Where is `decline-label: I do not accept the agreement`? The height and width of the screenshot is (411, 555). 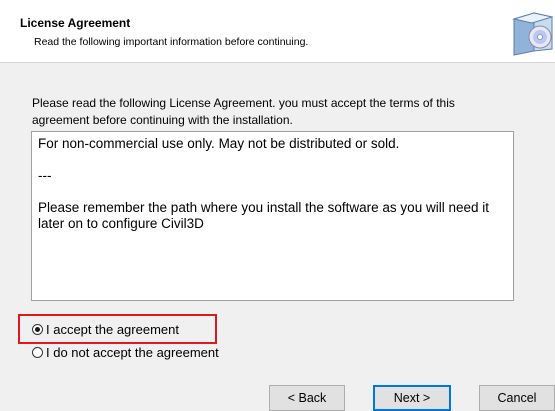 decline-label: I do not accept the agreement is located at coordinates (132, 352).